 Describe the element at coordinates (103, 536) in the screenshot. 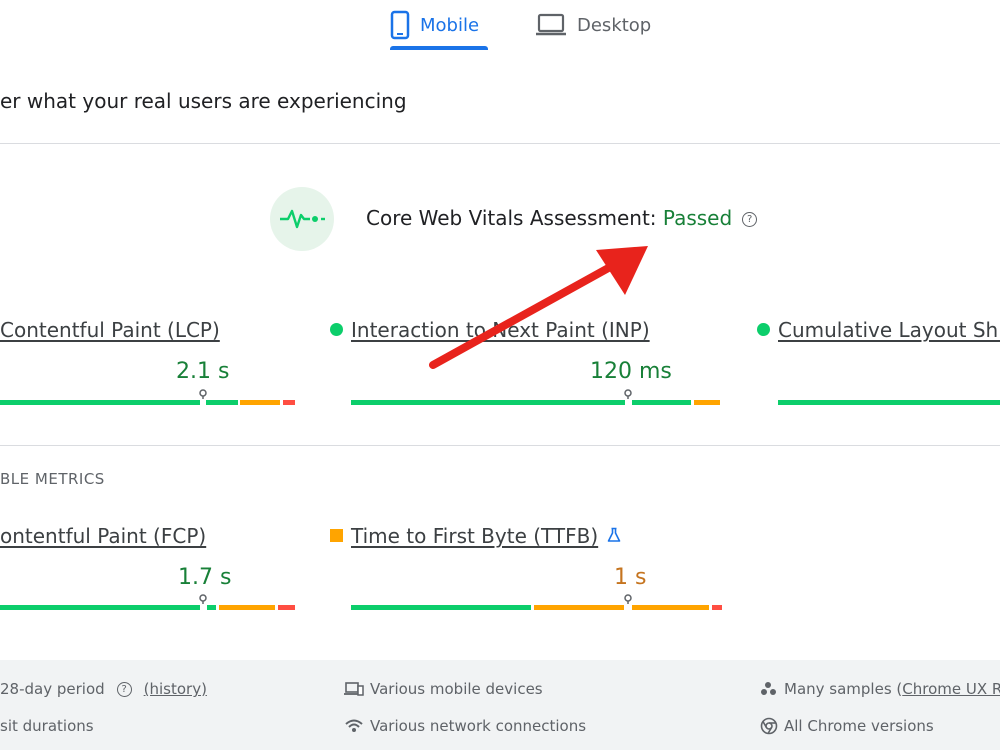

I see `metric-fcp-label: ontentful Paint (FCP)` at that location.